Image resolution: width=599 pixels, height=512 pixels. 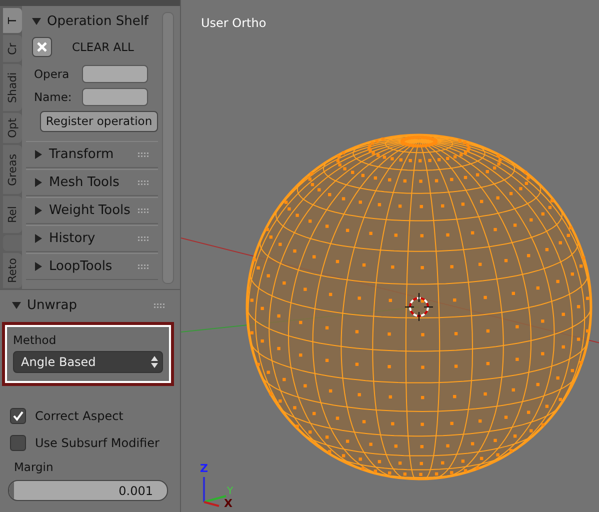 I want to click on tool-tab: Greas, so click(x=12, y=169).